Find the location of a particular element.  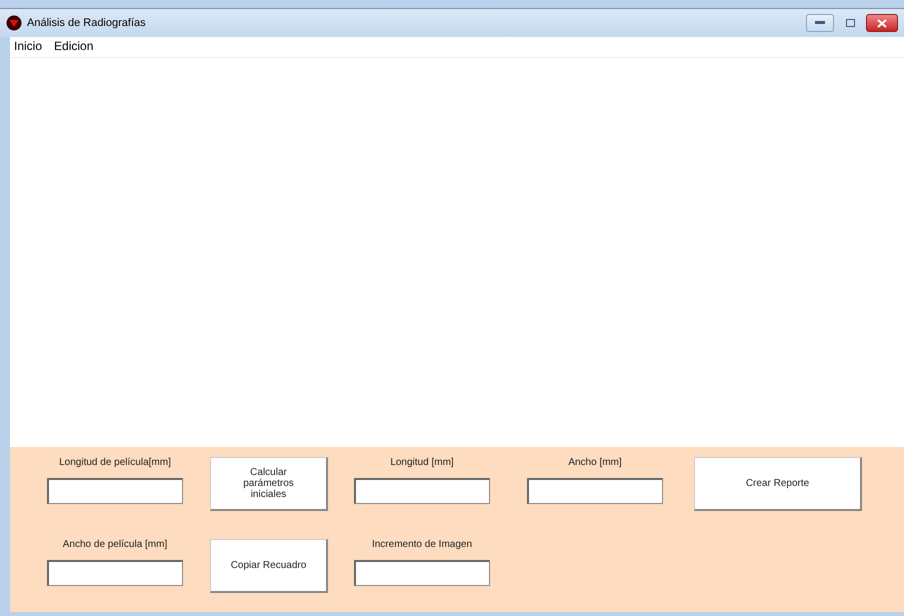

menu-item: Edicion is located at coordinates (74, 46).